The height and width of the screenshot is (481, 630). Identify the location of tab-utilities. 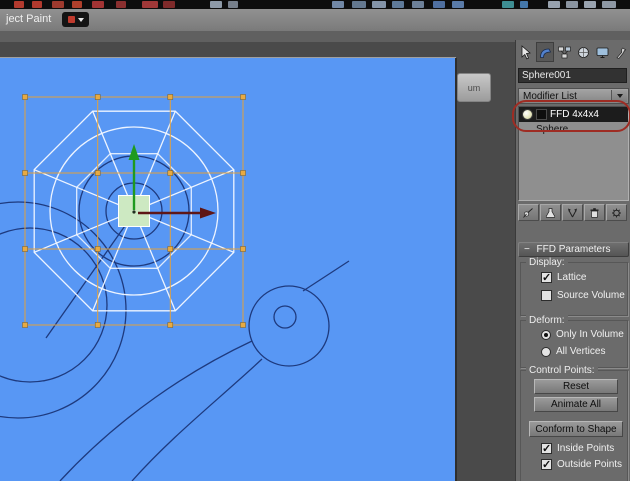
(621, 52).